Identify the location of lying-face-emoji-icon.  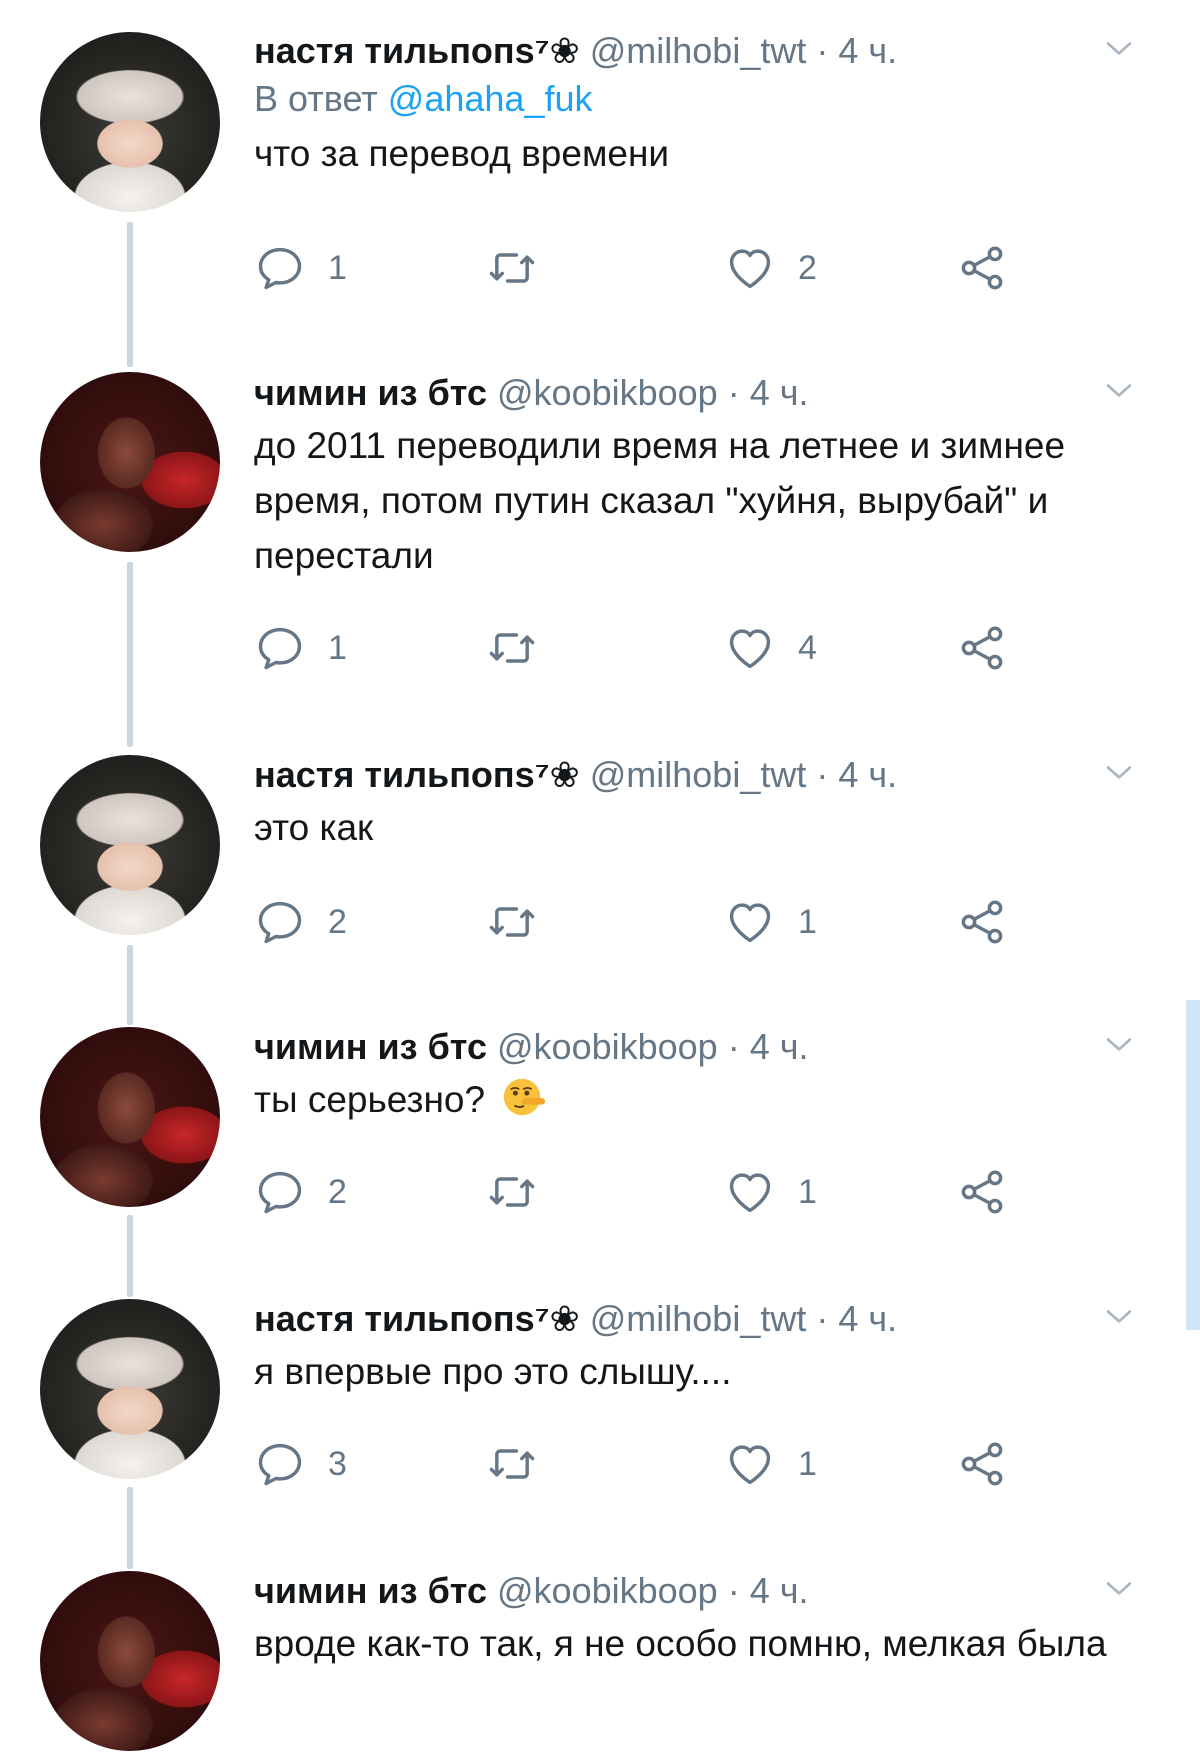
(525, 1097).